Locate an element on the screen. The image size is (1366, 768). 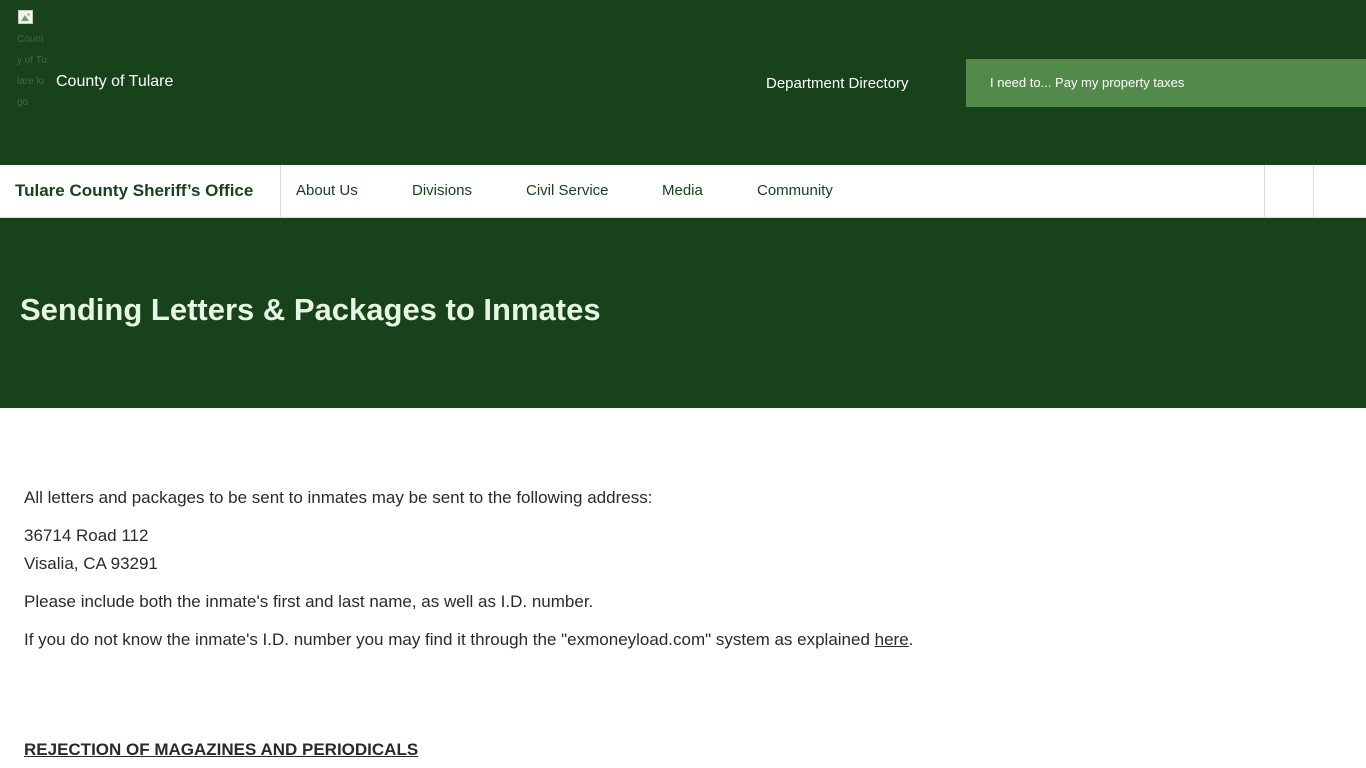
nav-item-community: Community is located at coordinates (795, 190).